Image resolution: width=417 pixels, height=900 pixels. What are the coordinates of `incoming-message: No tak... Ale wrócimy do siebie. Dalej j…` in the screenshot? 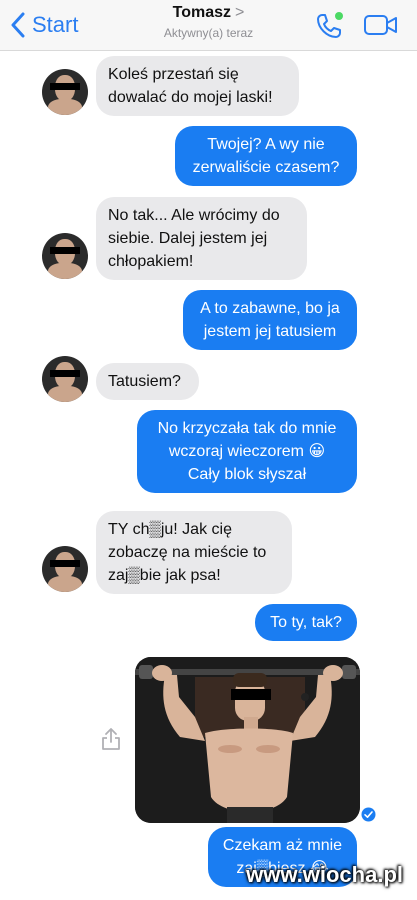 It's located at (201, 238).